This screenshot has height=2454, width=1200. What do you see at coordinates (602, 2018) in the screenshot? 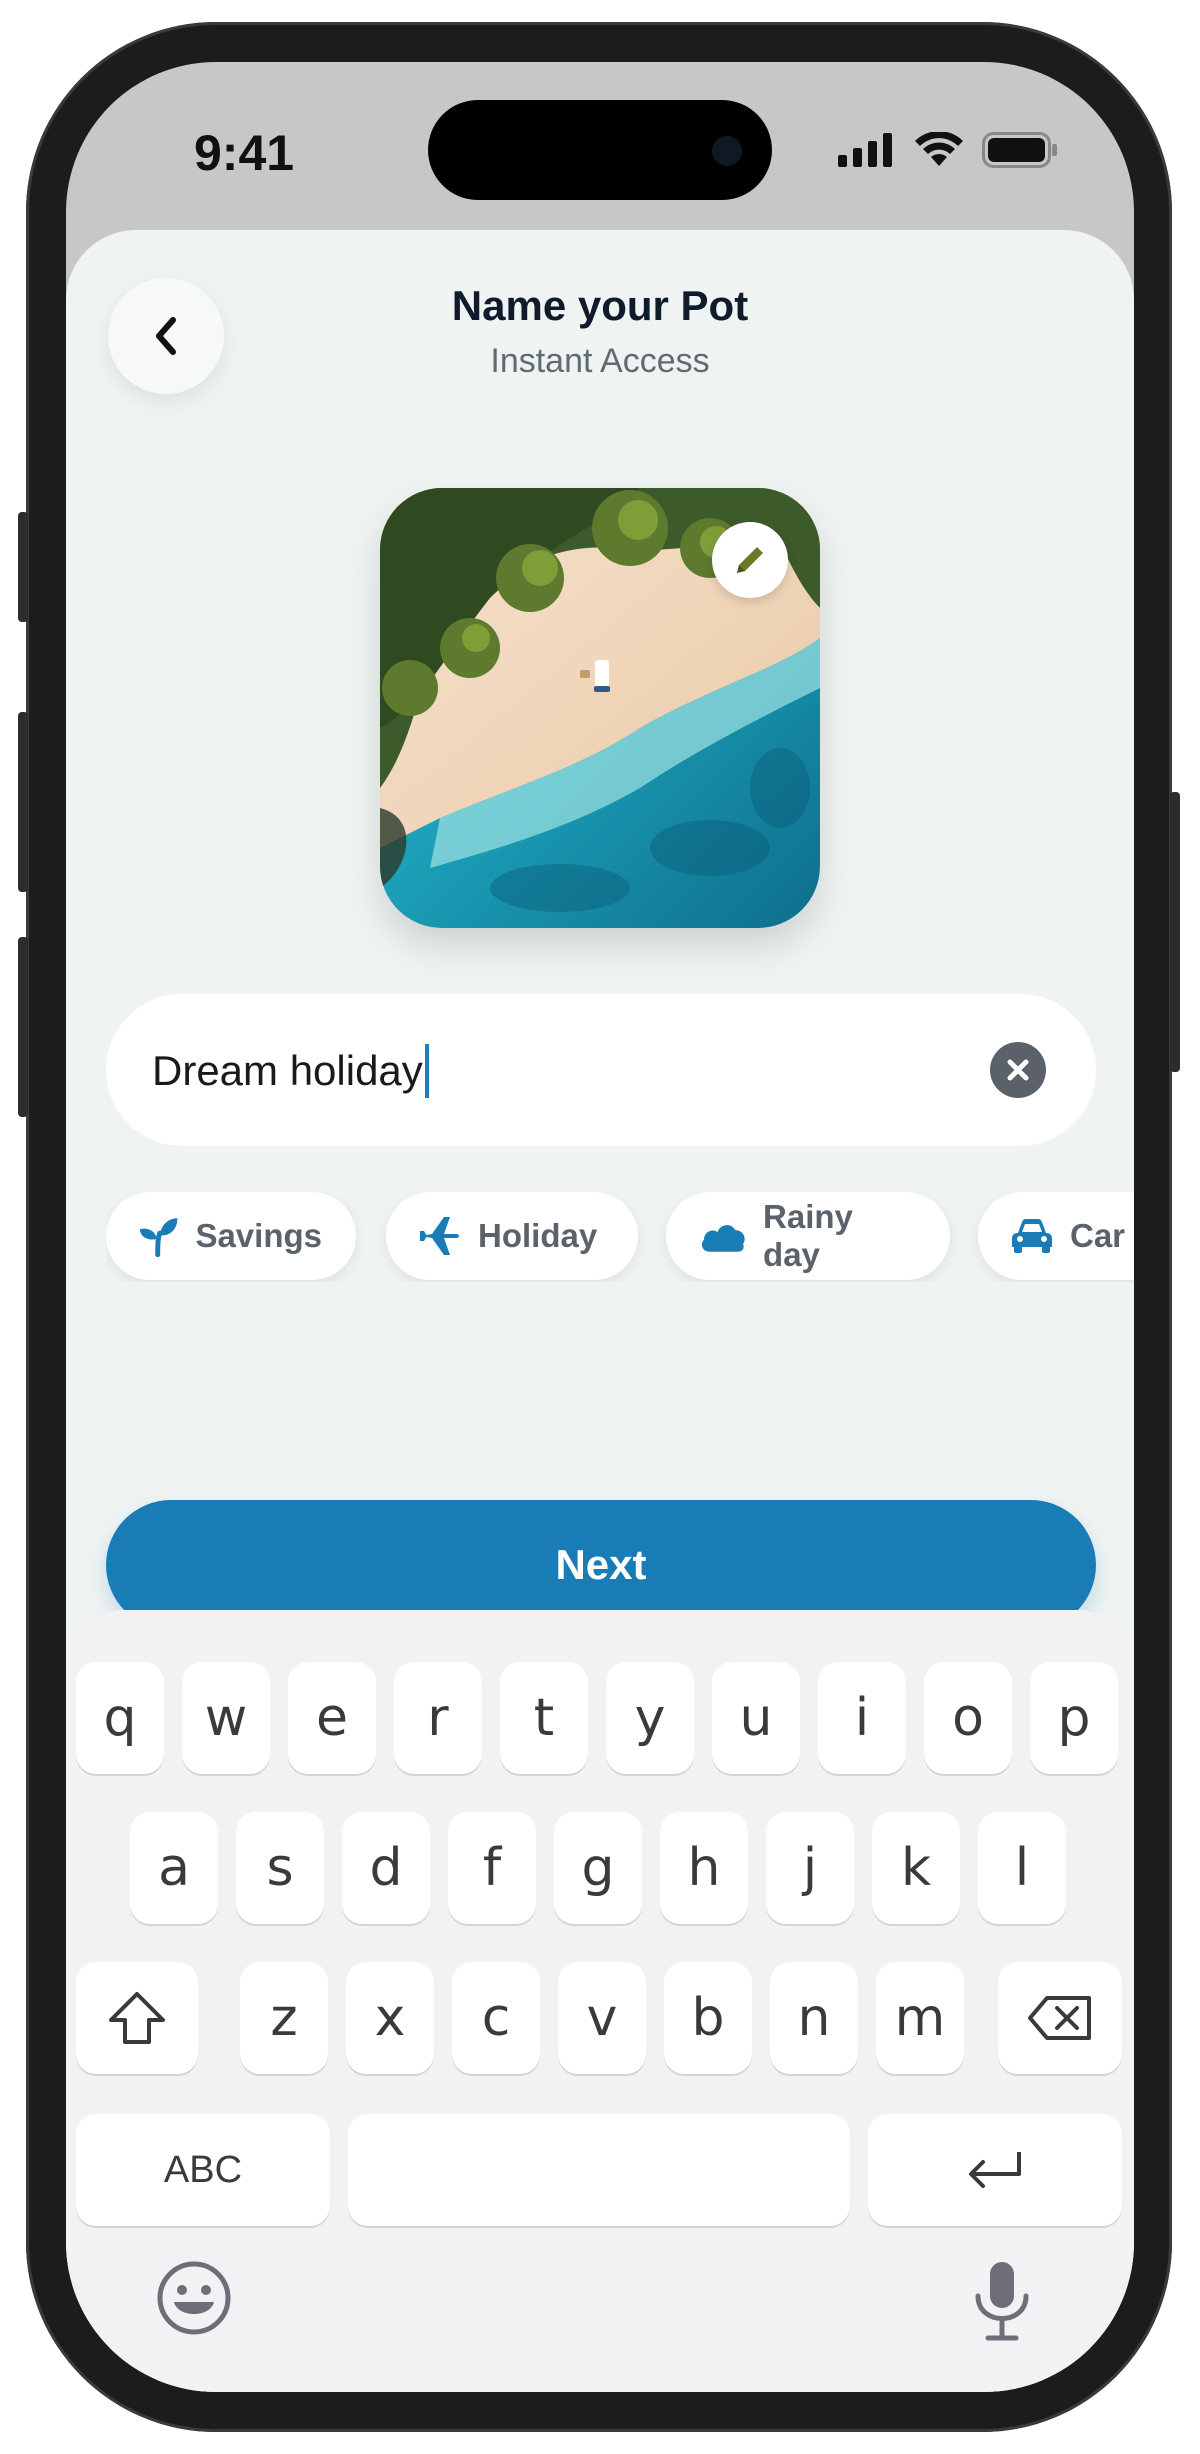
I see `key-v: v` at bounding box center [602, 2018].